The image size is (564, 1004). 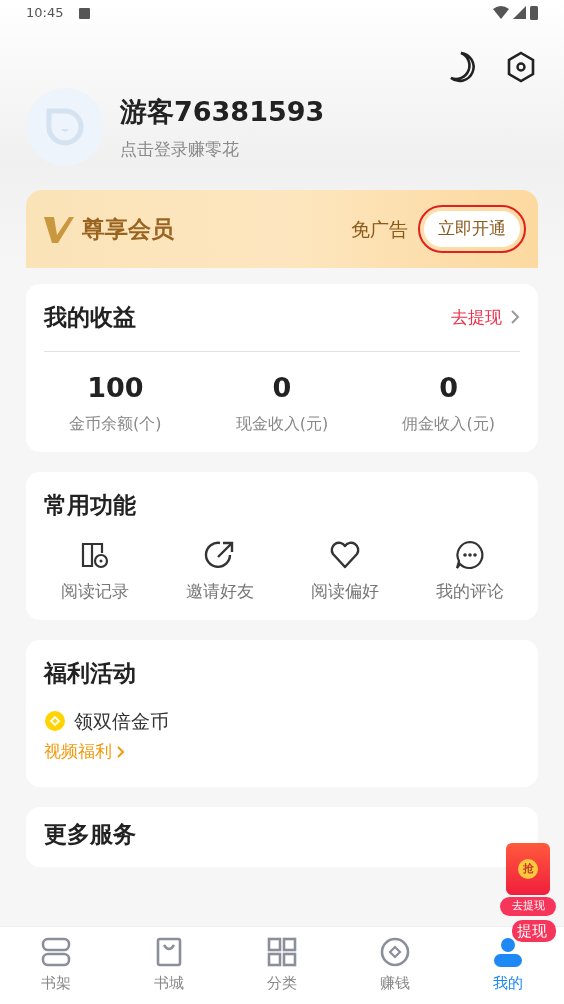 What do you see at coordinates (128, 228) in the screenshot?
I see `vip-title: 尊享会员` at bounding box center [128, 228].